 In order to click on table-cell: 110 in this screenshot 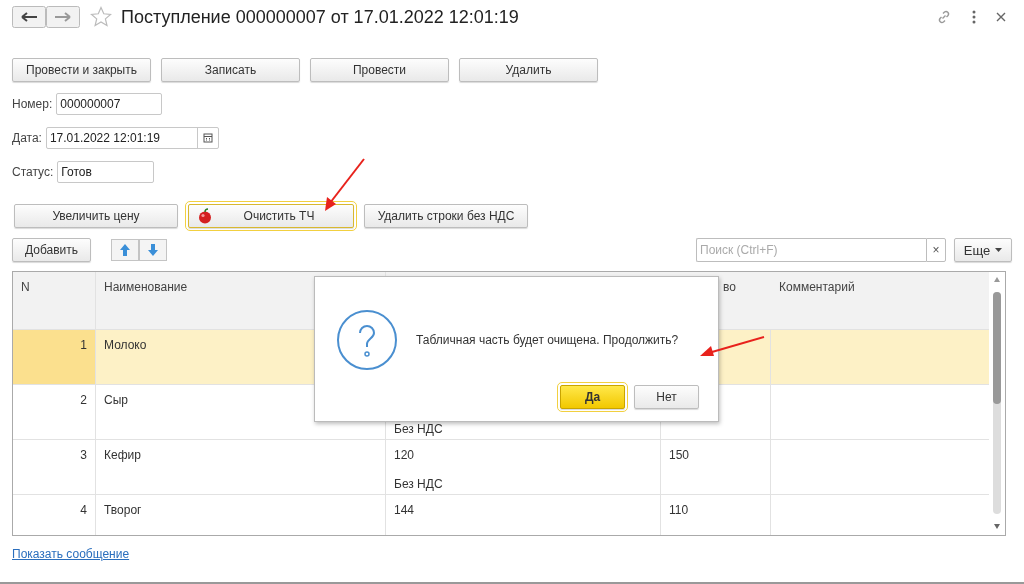, I will do `click(679, 510)`.